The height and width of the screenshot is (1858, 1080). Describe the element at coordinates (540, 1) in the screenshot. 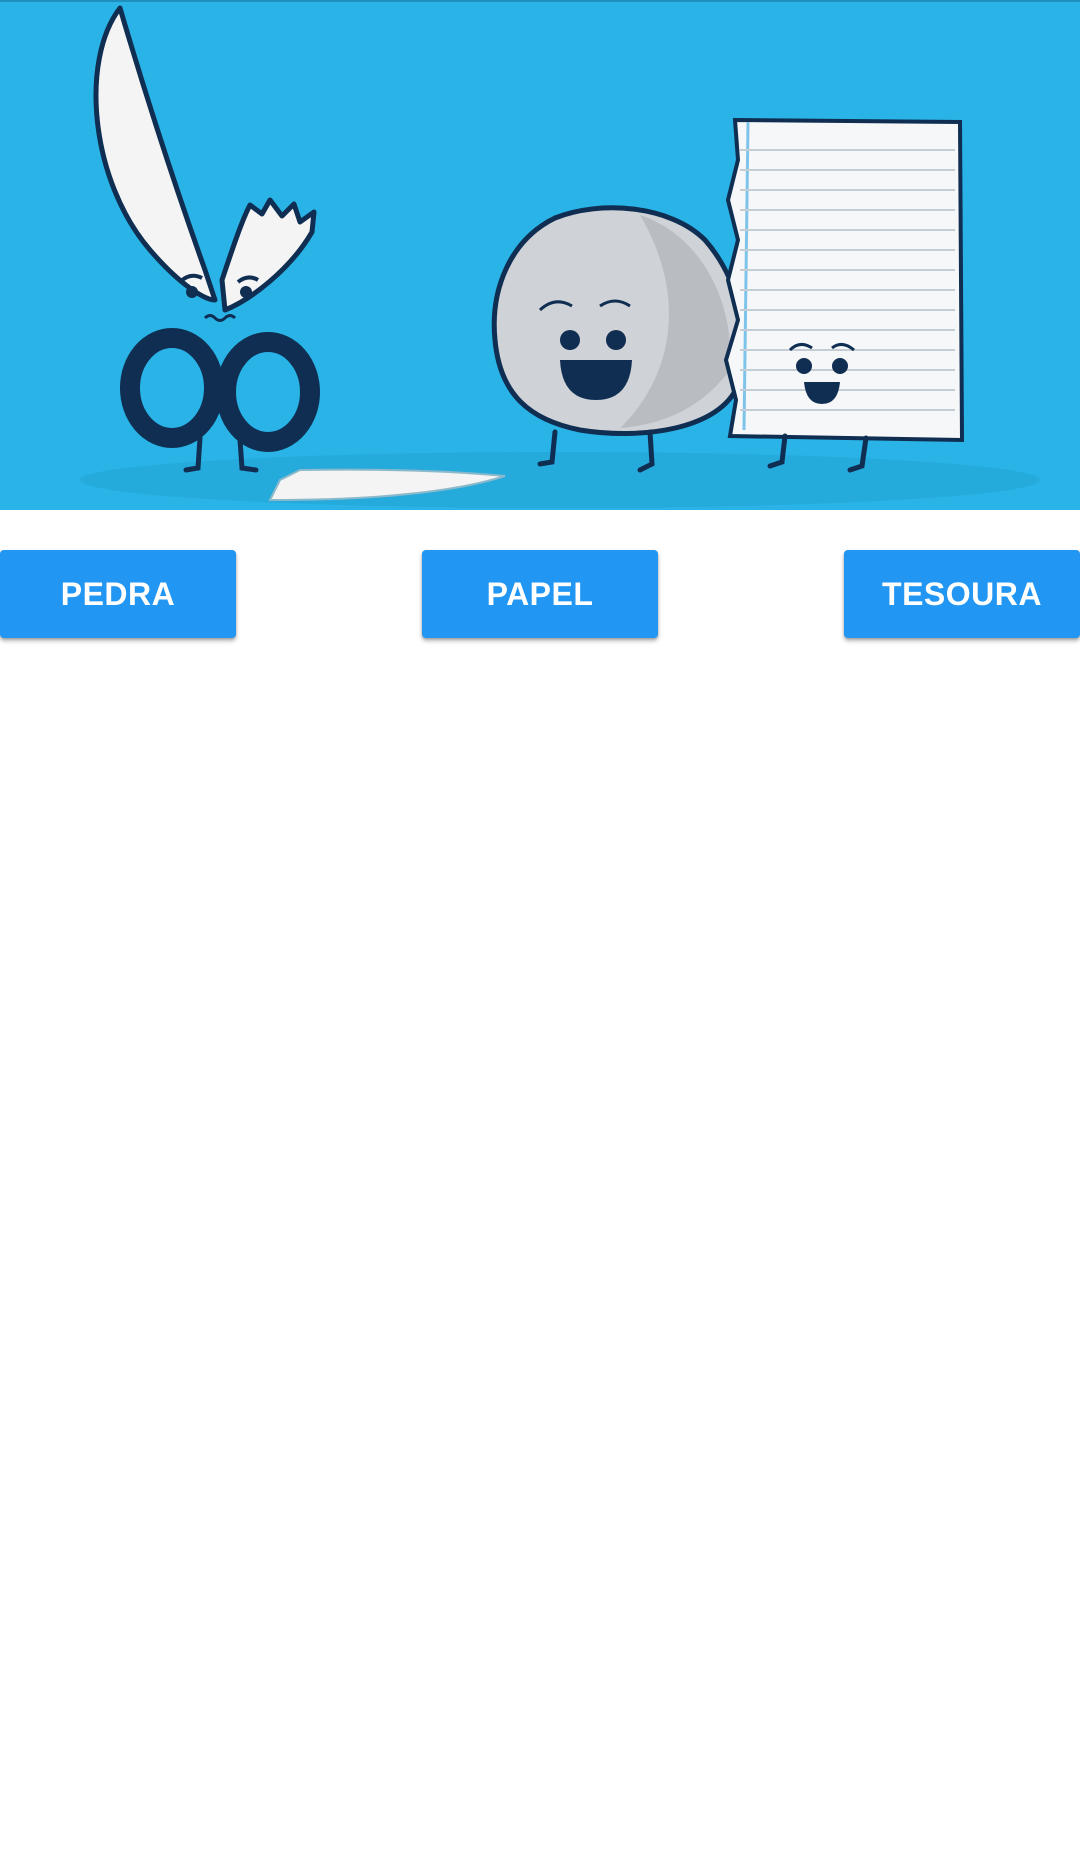

I see `top-divider` at that location.